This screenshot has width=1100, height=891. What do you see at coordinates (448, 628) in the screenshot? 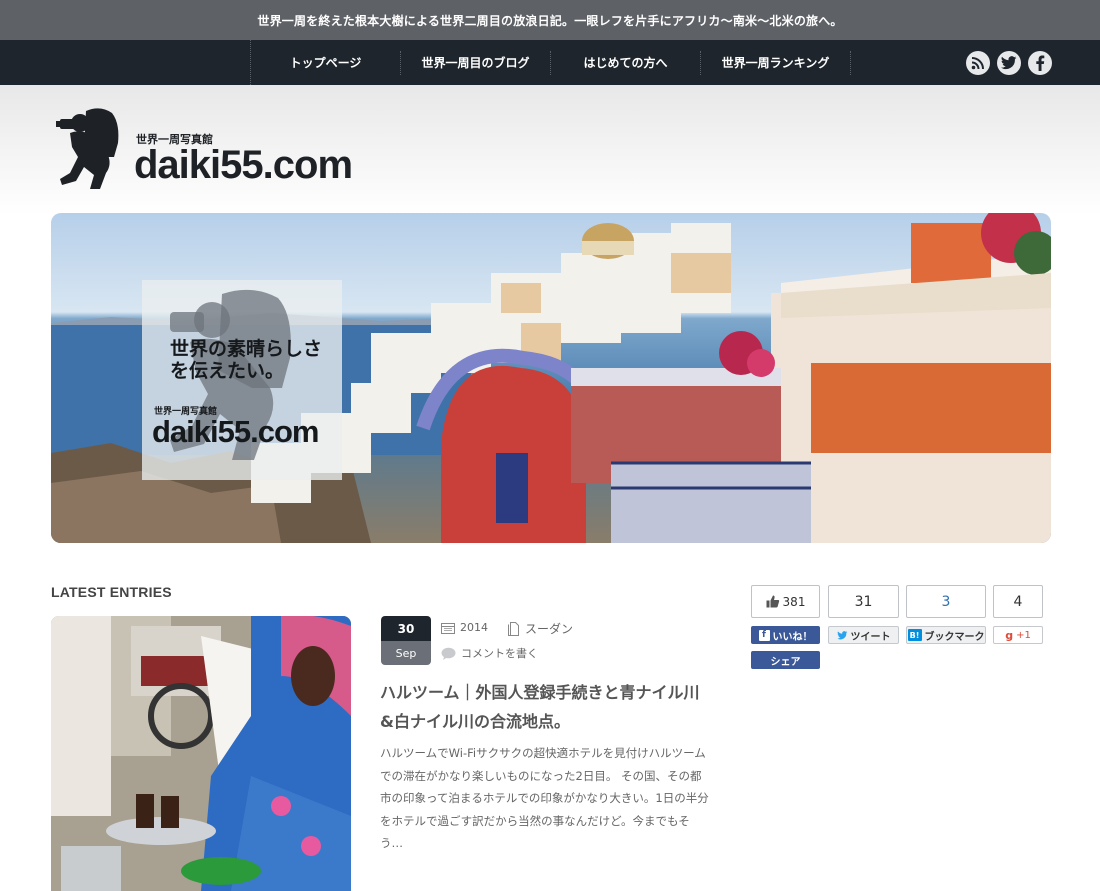
I see `calendar-icon` at bounding box center [448, 628].